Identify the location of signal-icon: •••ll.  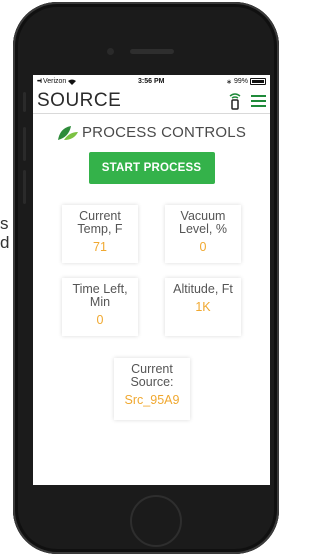
(39, 81).